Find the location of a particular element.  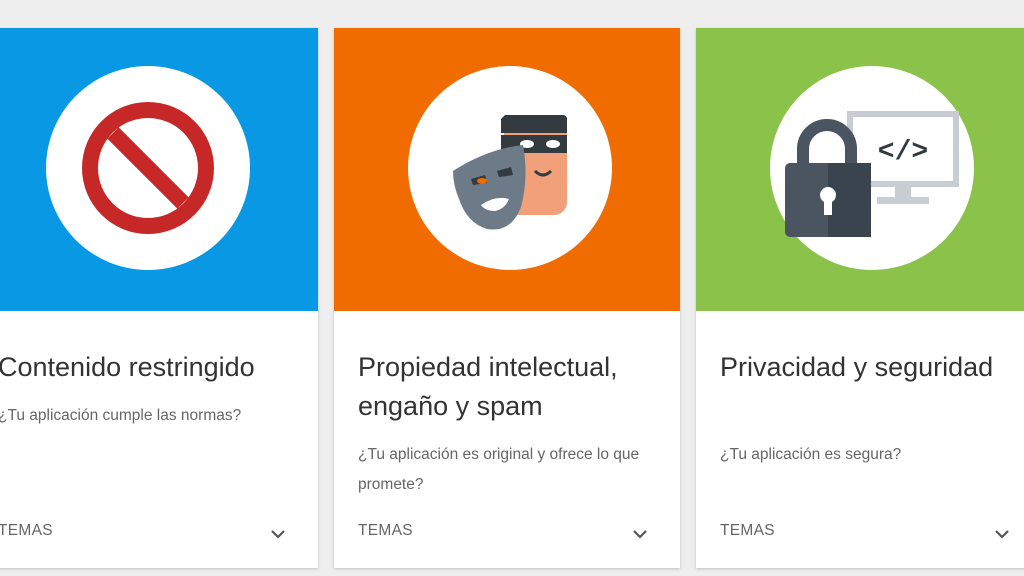

card-title: Privacidad y seguridad is located at coordinates (857, 367).